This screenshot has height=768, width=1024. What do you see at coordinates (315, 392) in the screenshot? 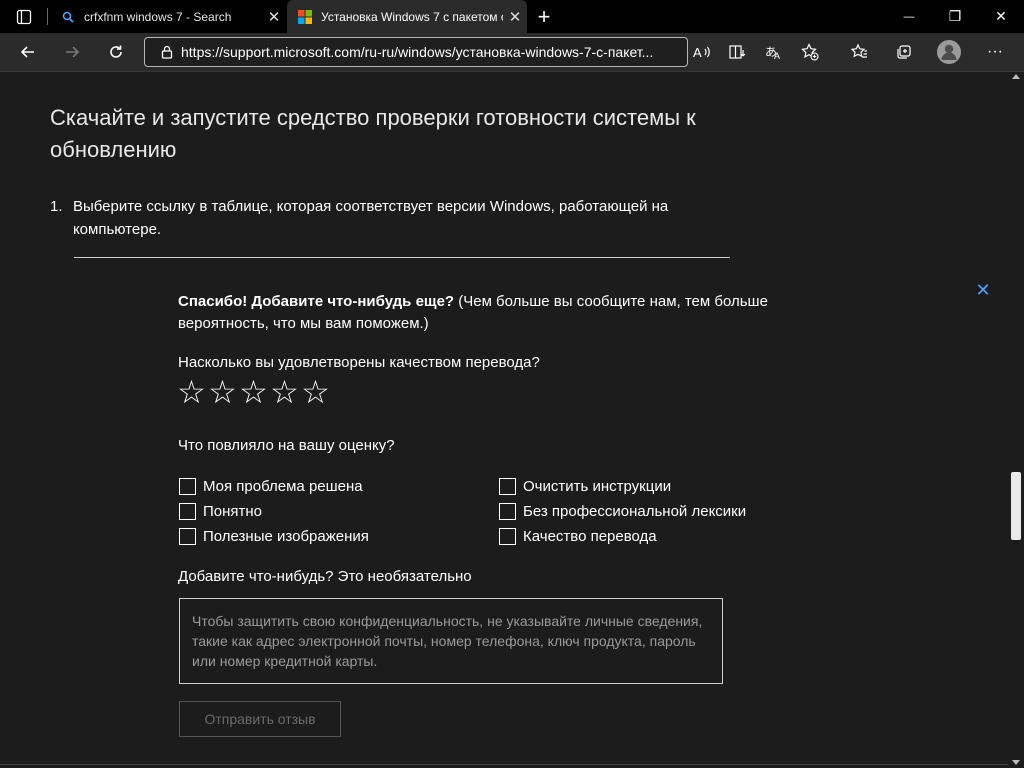
I see `star-5-icon: ☆` at bounding box center [315, 392].